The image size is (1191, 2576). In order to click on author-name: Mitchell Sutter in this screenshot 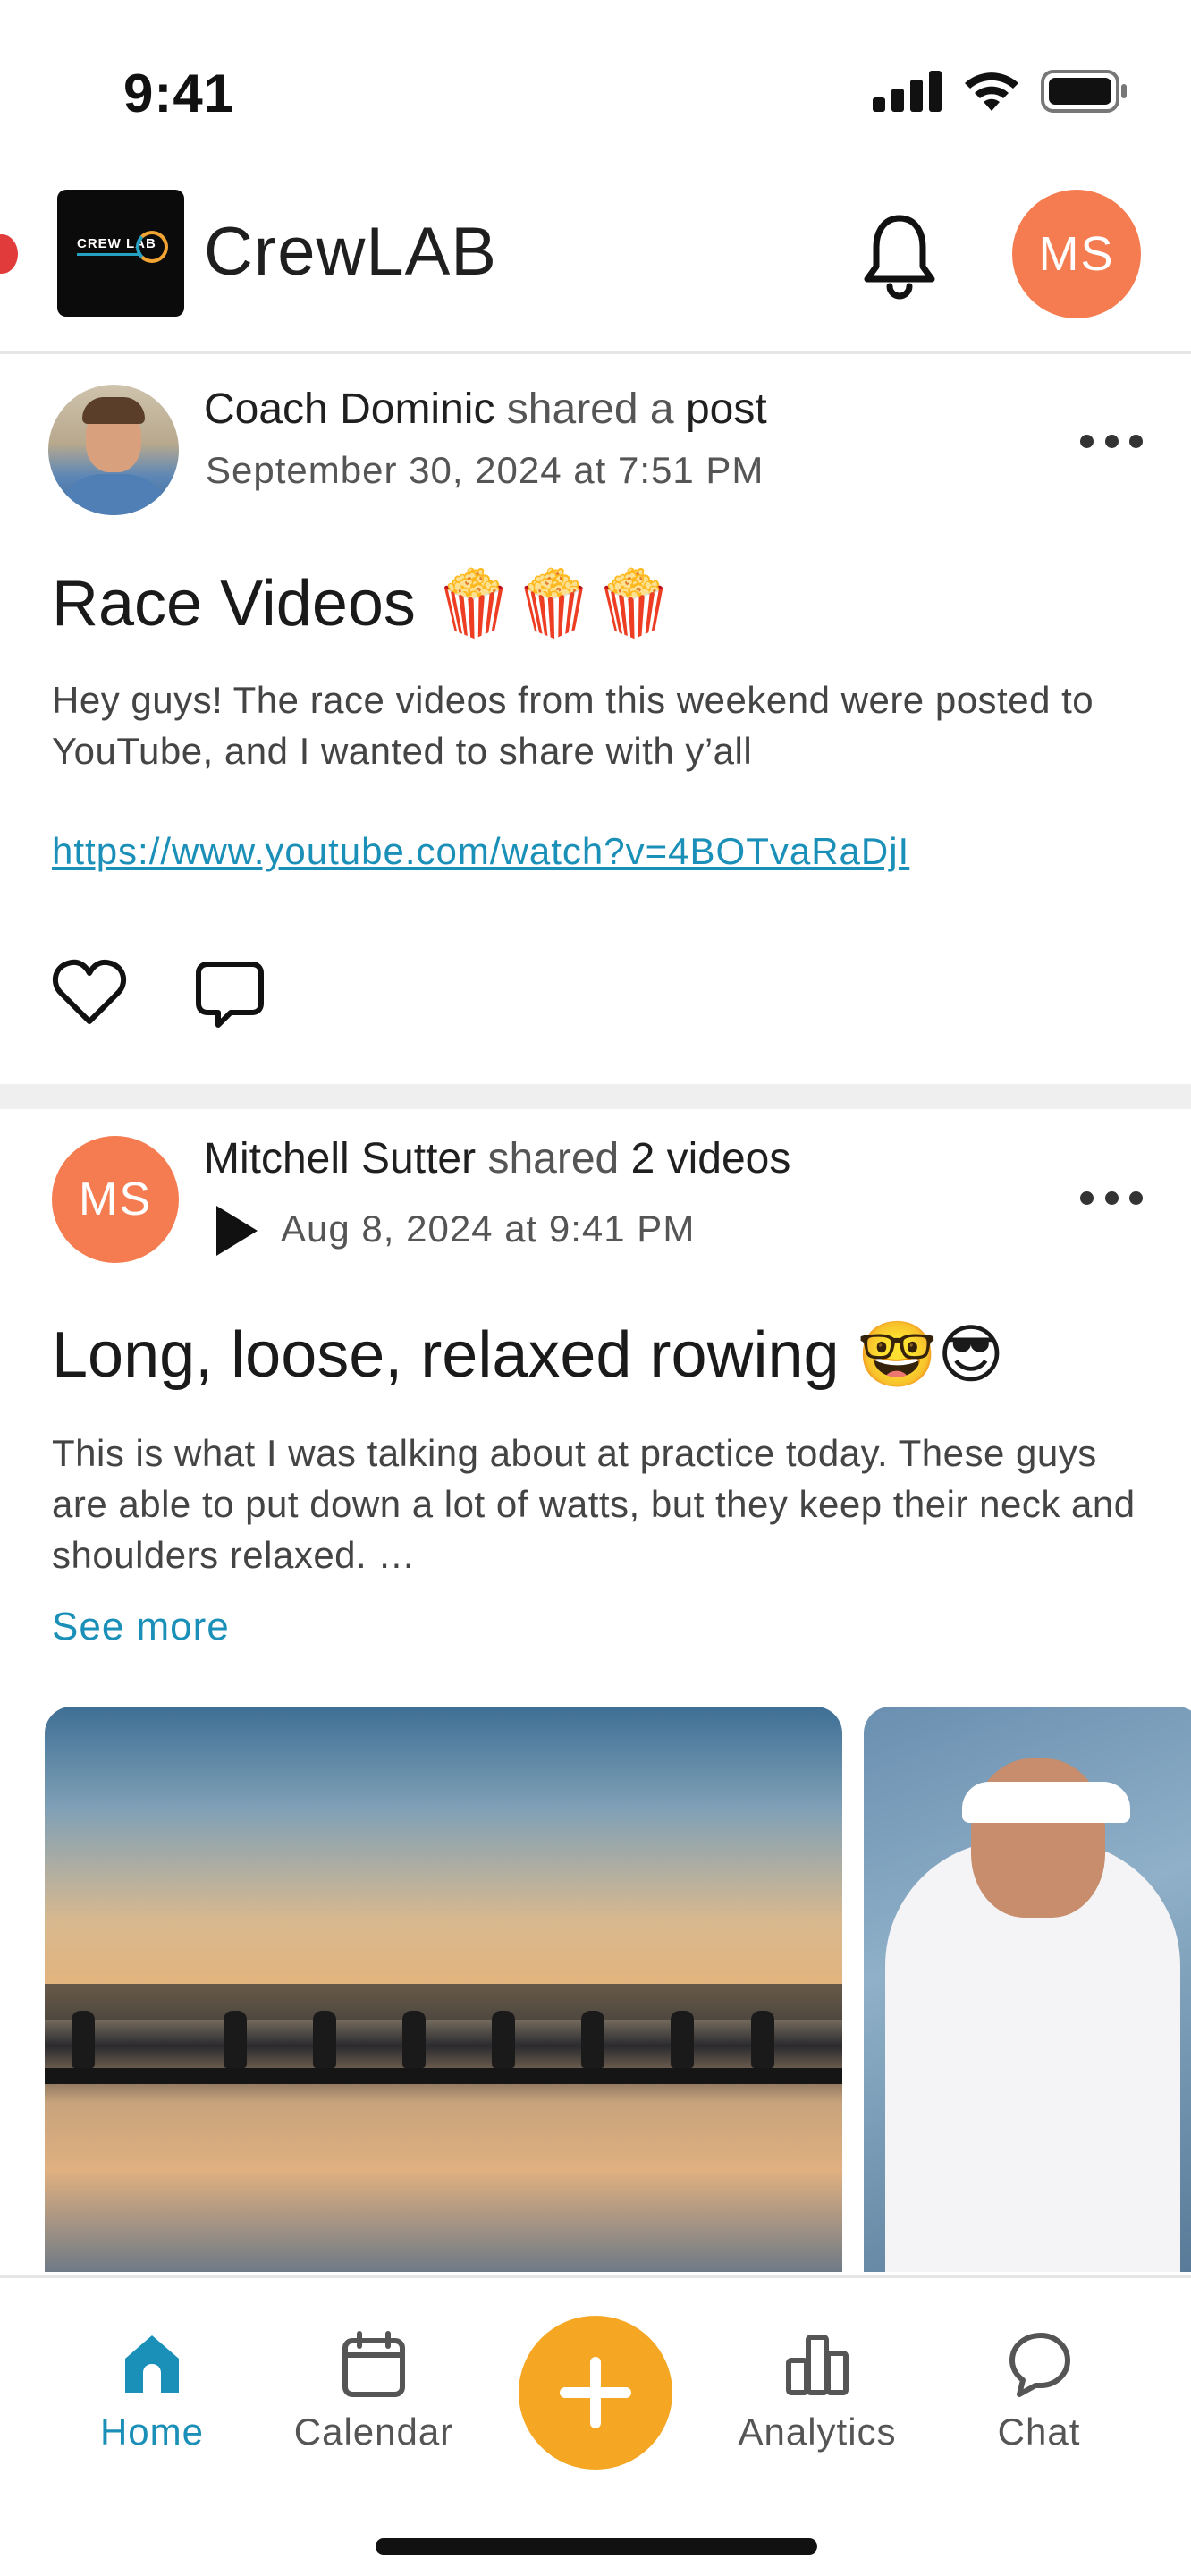, I will do `click(340, 1158)`.